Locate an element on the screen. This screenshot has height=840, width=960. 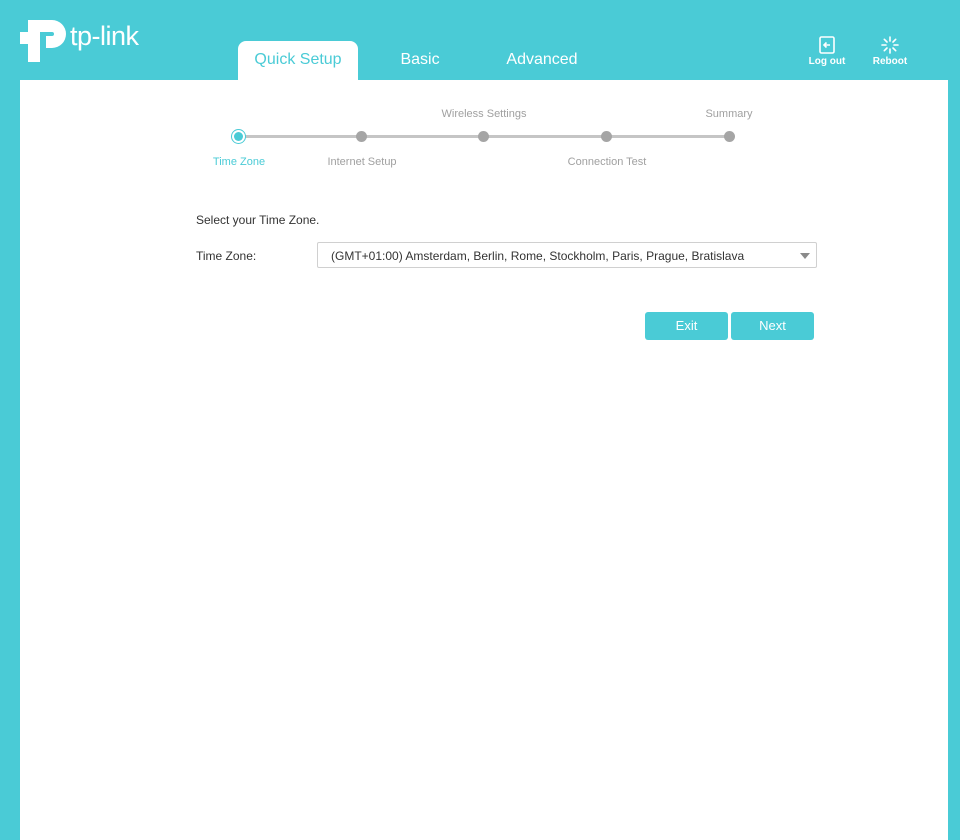
step-dot-summary is located at coordinates (729, 136).